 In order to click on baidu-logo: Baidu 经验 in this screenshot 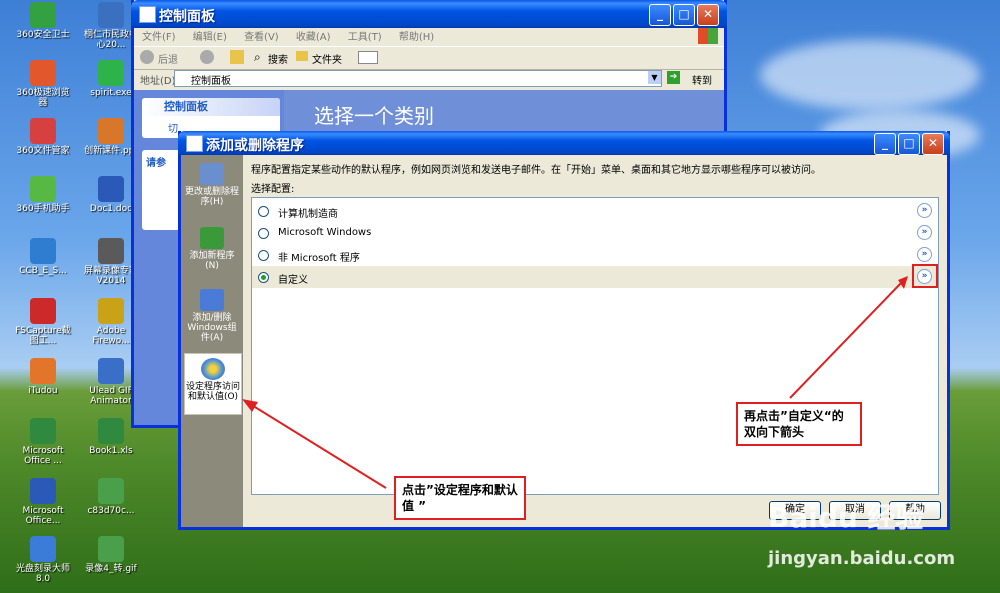, I will do `click(846, 517)`.